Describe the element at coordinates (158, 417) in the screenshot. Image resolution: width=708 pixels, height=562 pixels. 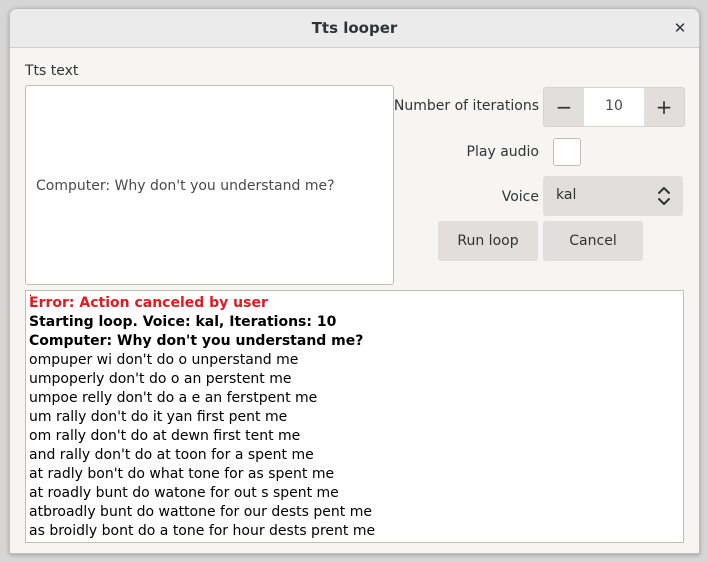
I see `log-line: um rally don't do it yan first pent me` at that location.